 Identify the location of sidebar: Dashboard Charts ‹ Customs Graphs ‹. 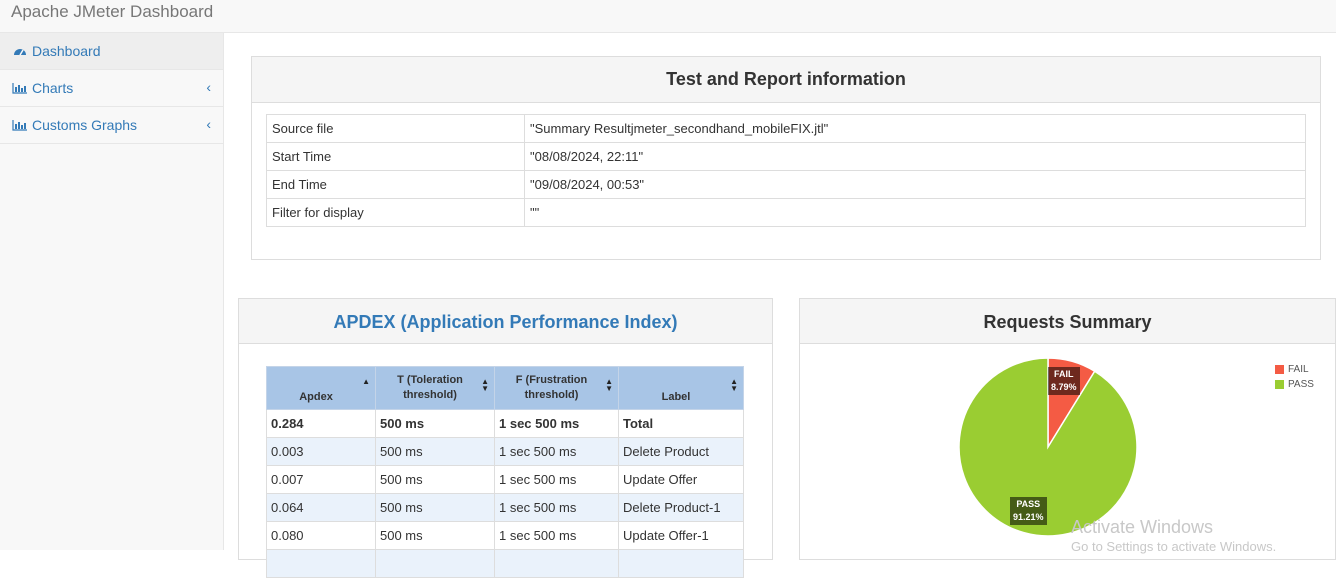
(112, 291).